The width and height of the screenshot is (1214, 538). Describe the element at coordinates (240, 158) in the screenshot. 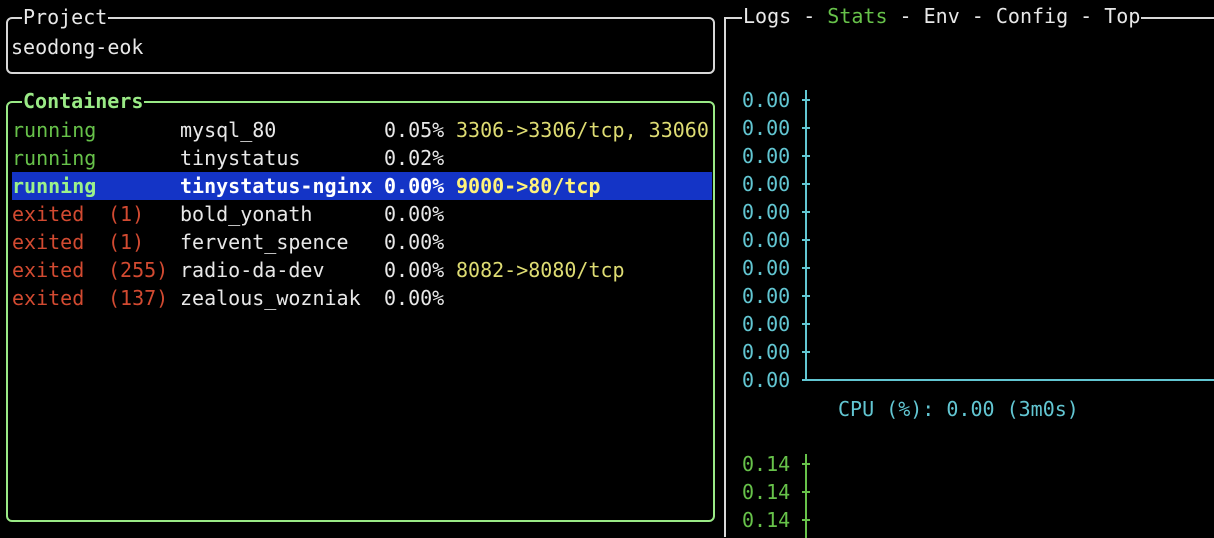

I see `container-name: tinystatus` at that location.